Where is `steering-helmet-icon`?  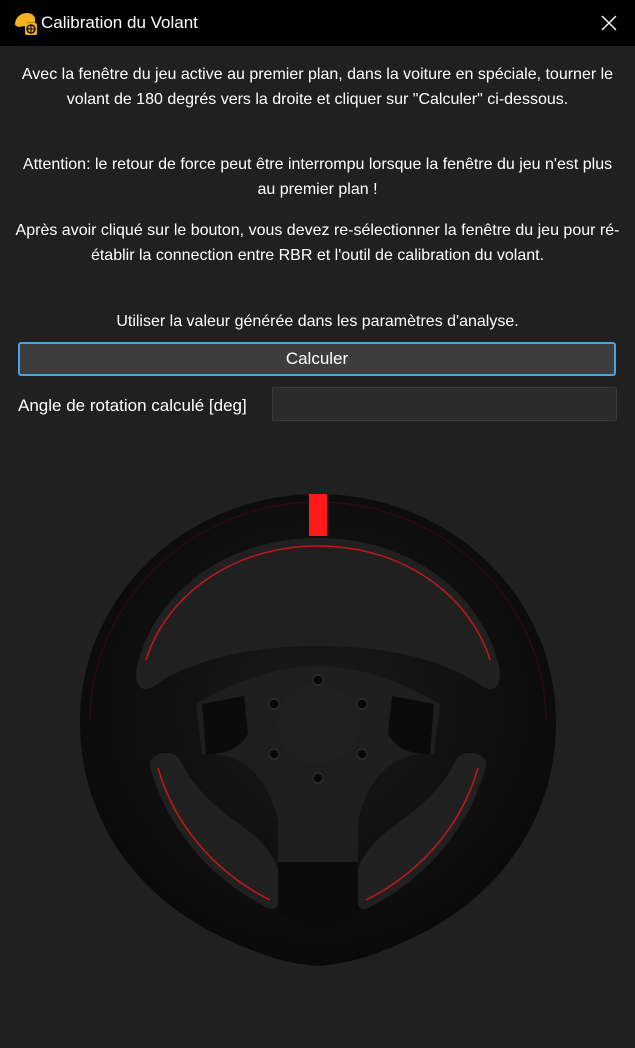 steering-helmet-icon is located at coordinates (26, 24).